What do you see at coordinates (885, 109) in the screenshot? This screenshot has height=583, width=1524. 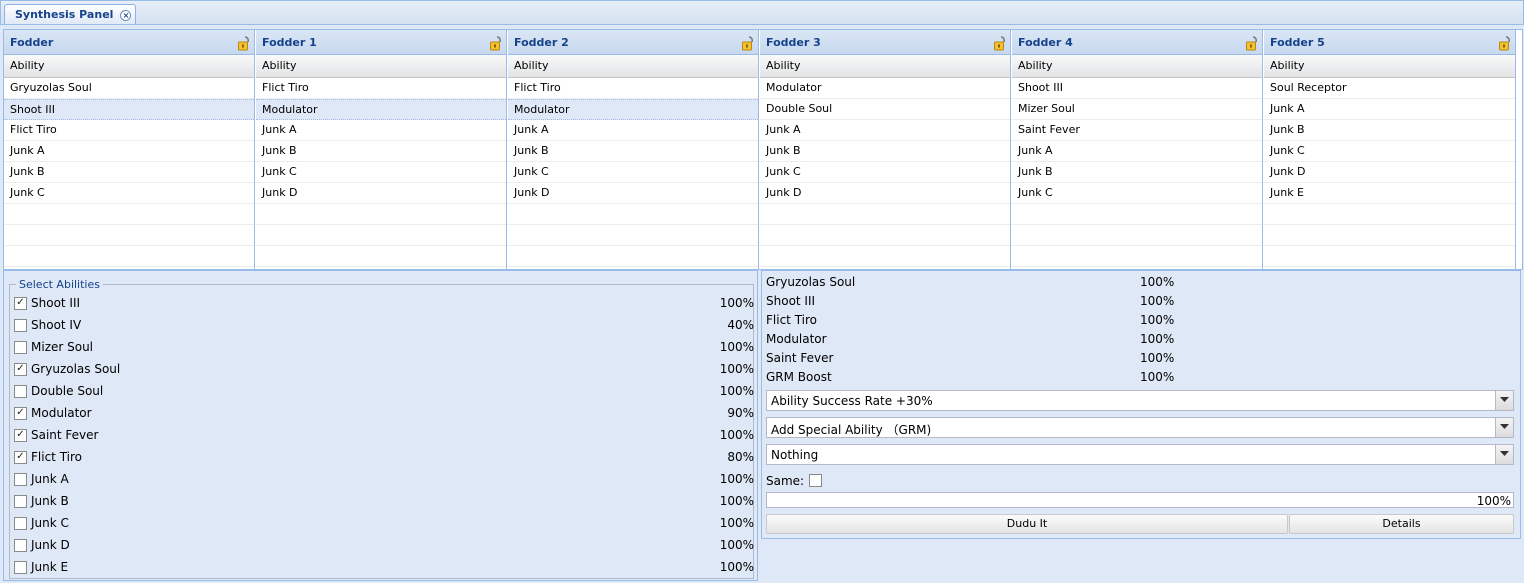 I see `grid-row: Double Soul` at bounding box center [885, 109].